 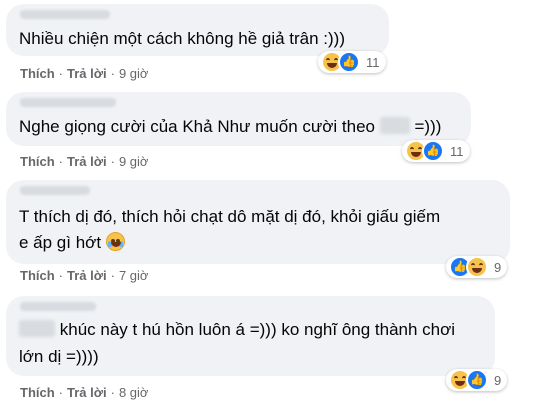 What do you see at coordinates (428, 126) in the screenshot?
I see `comment-text-after: =)))` at bounding box center [428, 126].